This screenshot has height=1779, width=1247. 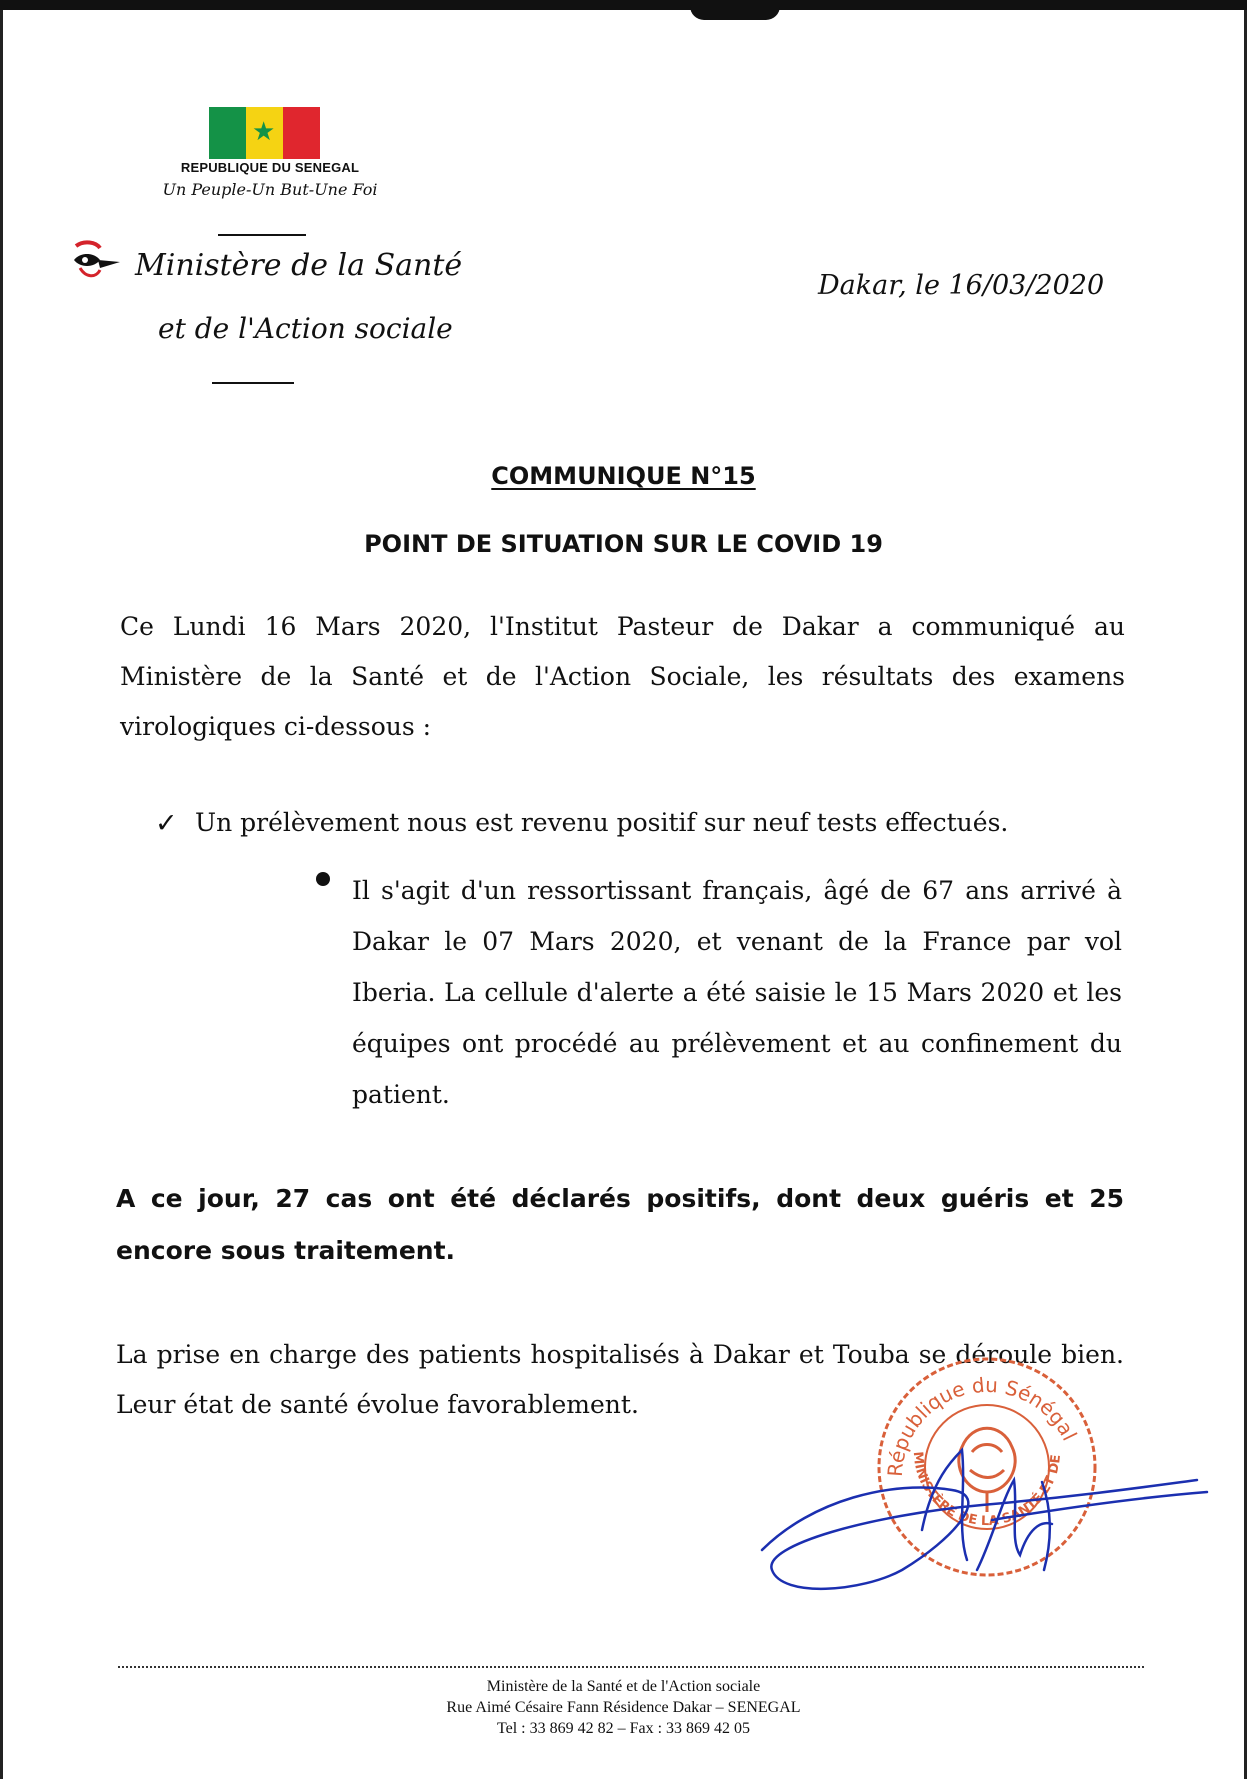 What do you see at coordinates (631, 1667) in the screenshot?
I see `footer-divider` at bounding box center [631, 1667].